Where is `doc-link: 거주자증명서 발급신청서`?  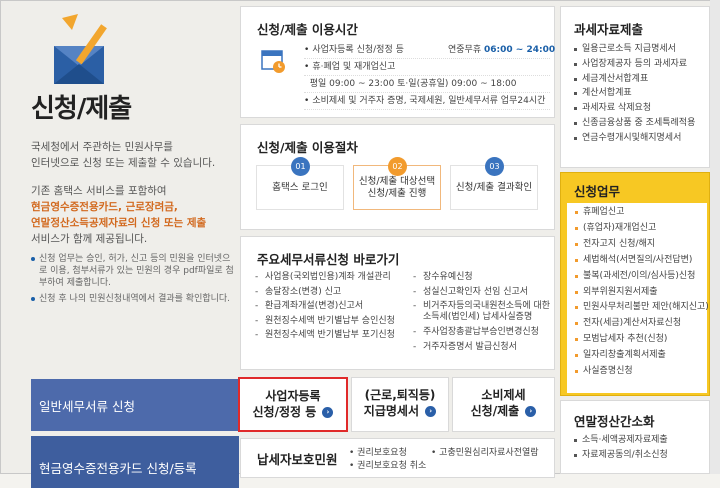 doc-link: 거주자증명서 발급신청서 is located at coordinates (483, 347).